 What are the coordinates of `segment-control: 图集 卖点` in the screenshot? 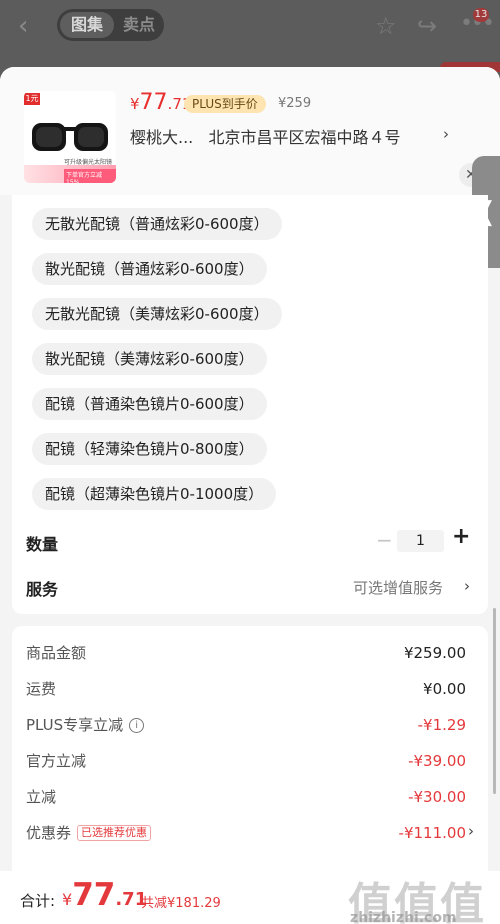 It's located at (110, 25).